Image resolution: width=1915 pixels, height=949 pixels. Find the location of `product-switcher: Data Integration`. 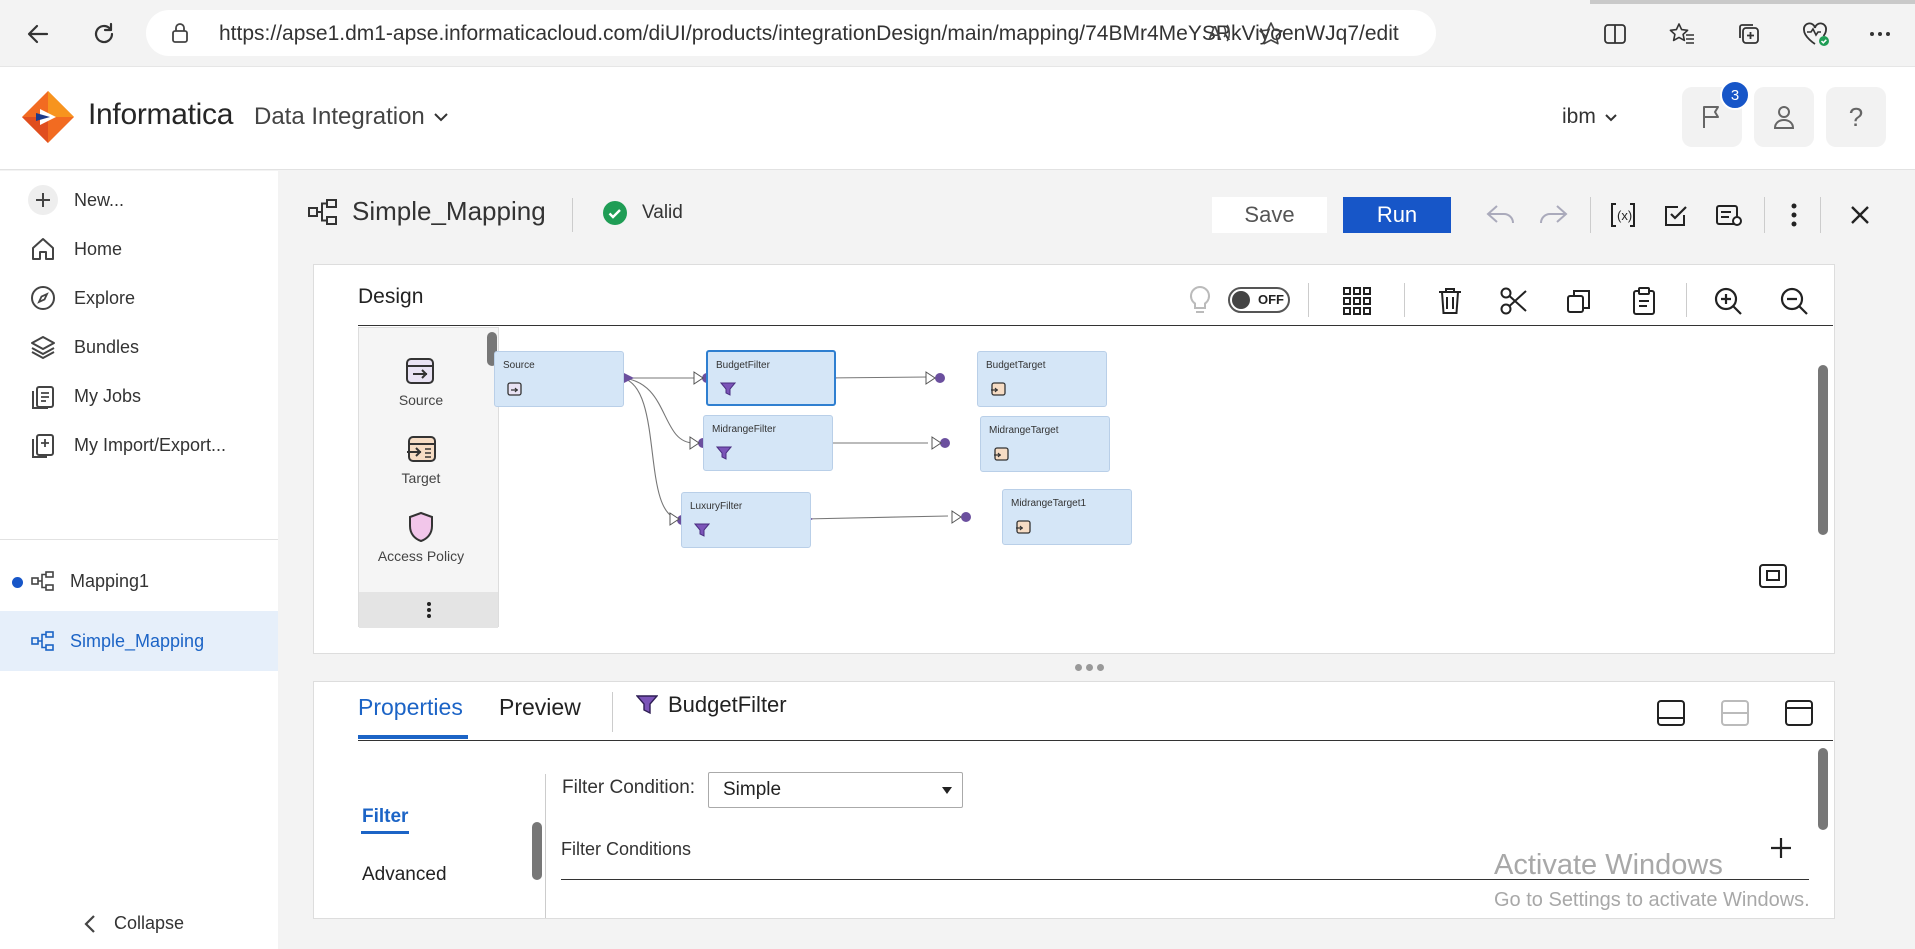

product-switcher: Data Integration is located at coordinates (351, 117).